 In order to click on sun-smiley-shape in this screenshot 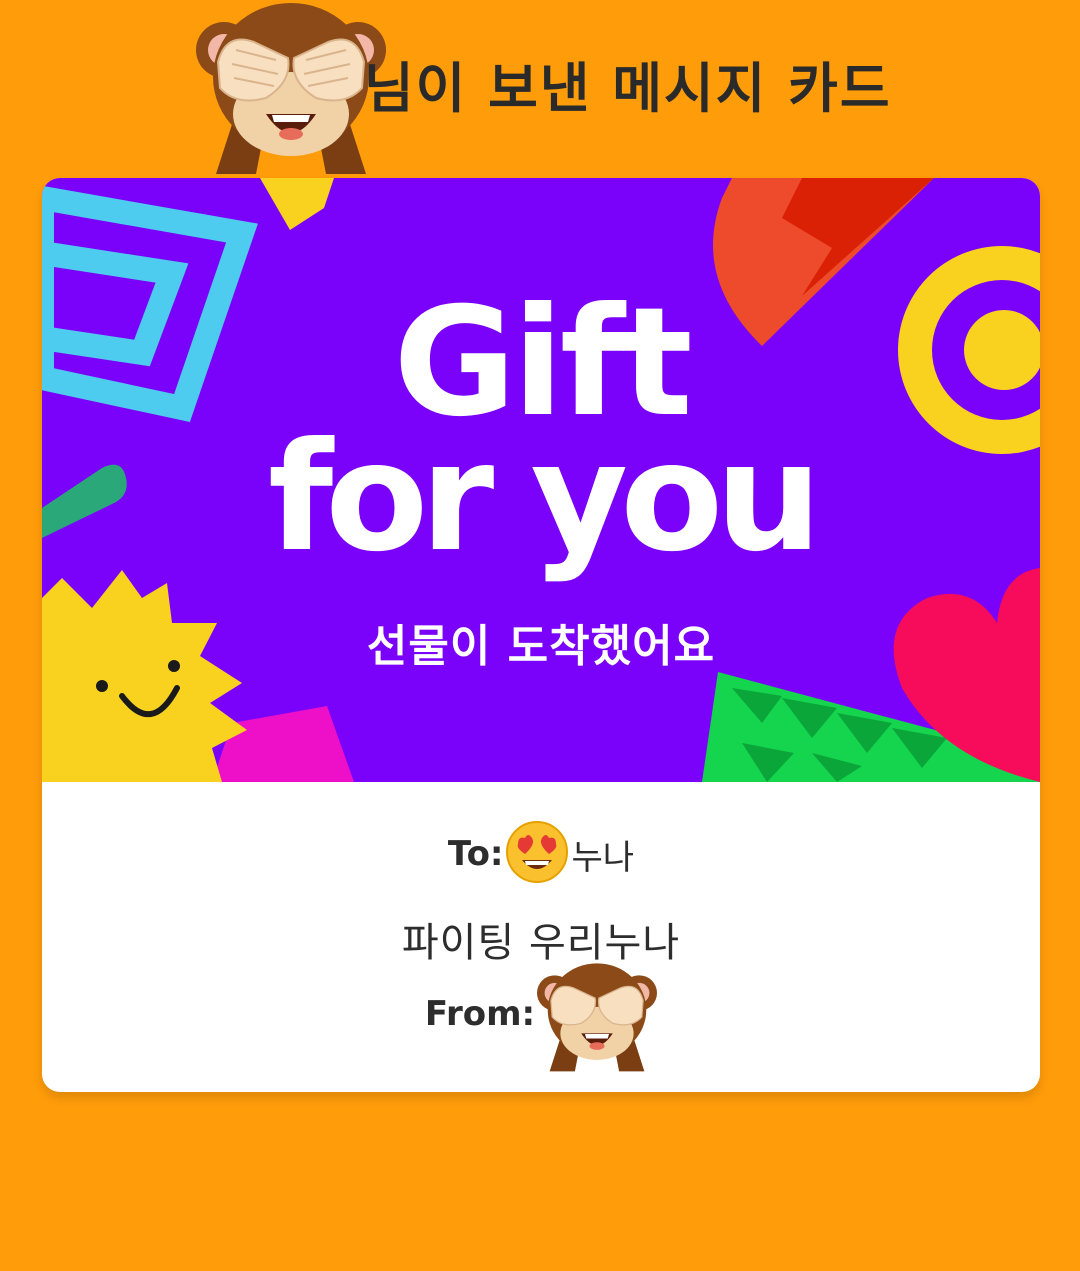, I will do `click(144, 676)`.